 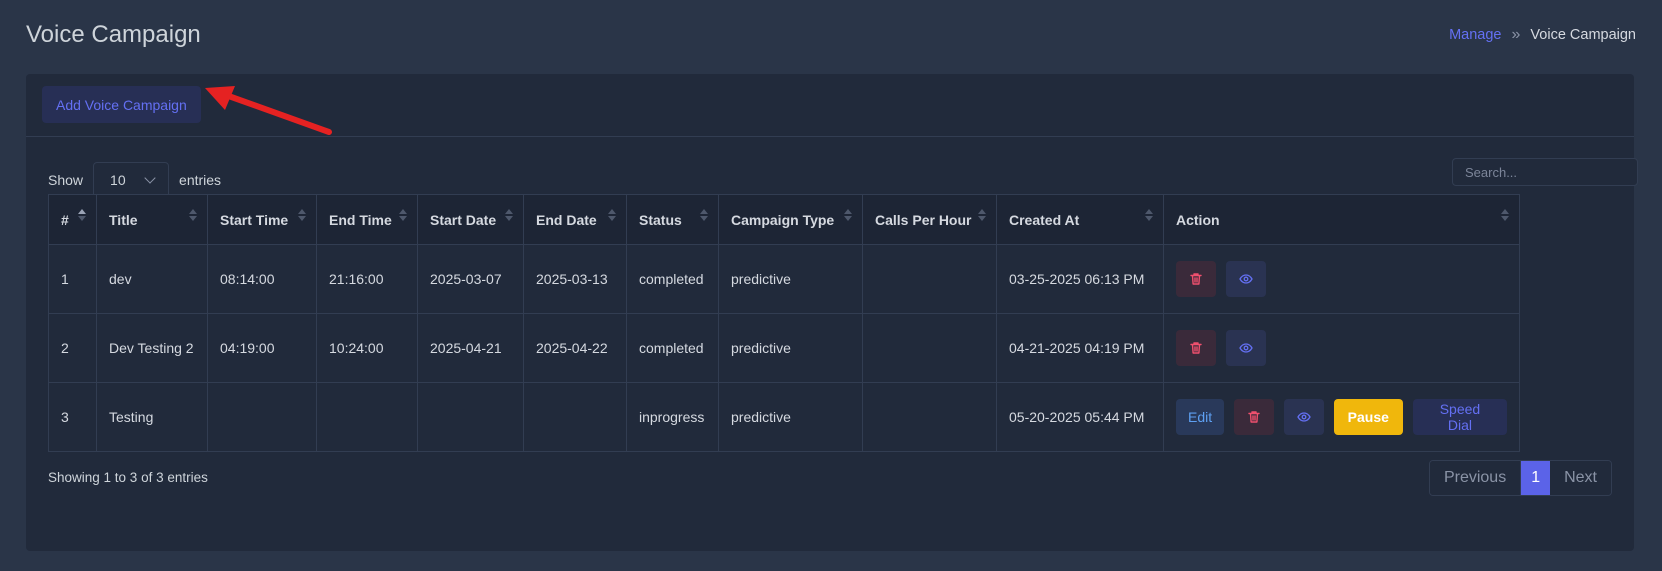 I want to click on cell-start-time, so click(x=262, y=417).